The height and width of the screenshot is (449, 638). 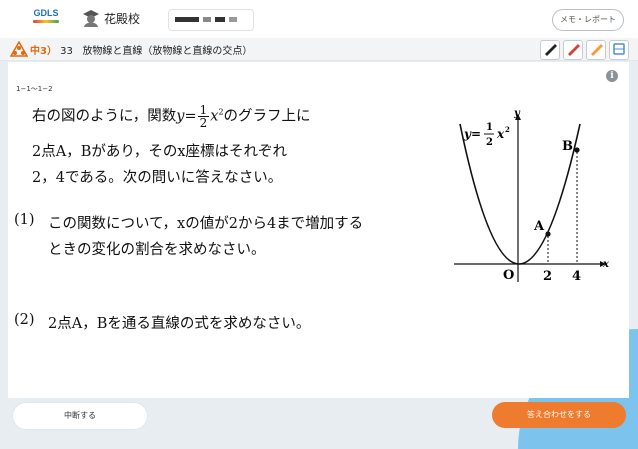 I want to click on intro-line-1: 右の図のように，関数y= 1 2 x2のグラフ上に, so click(x=171, y=116).